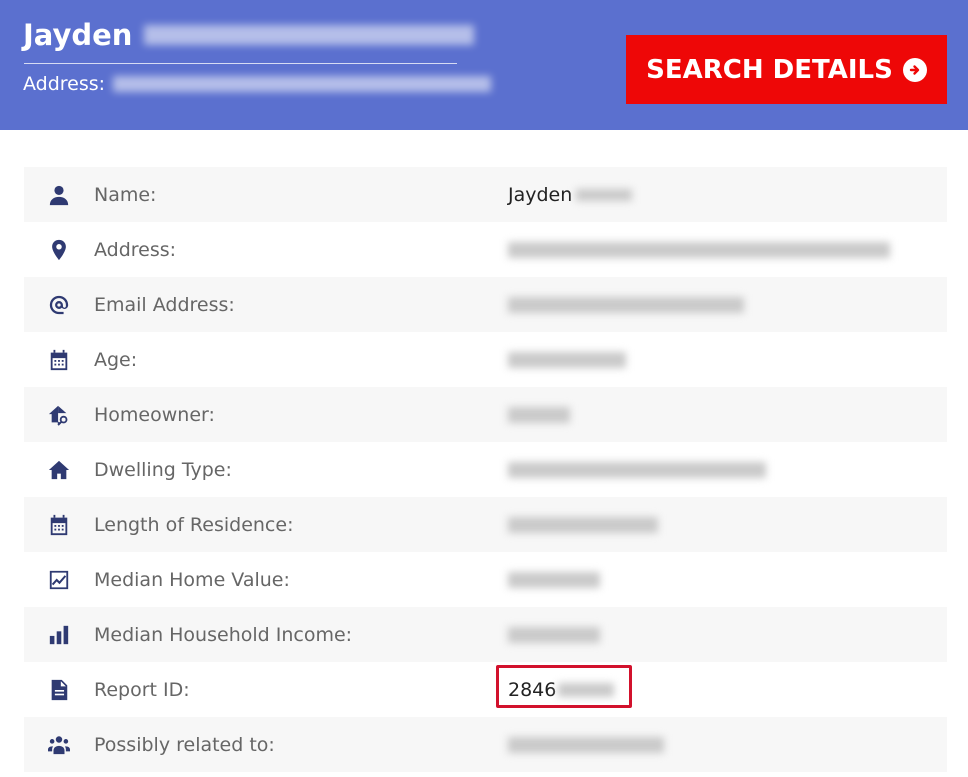 Image resolution: width=968 pixels, height=777 pixels. What do you see at coordinates (154, 414) in the screenshot?
I see `row-label: Homeowner:` at bounding box center [154, 414].